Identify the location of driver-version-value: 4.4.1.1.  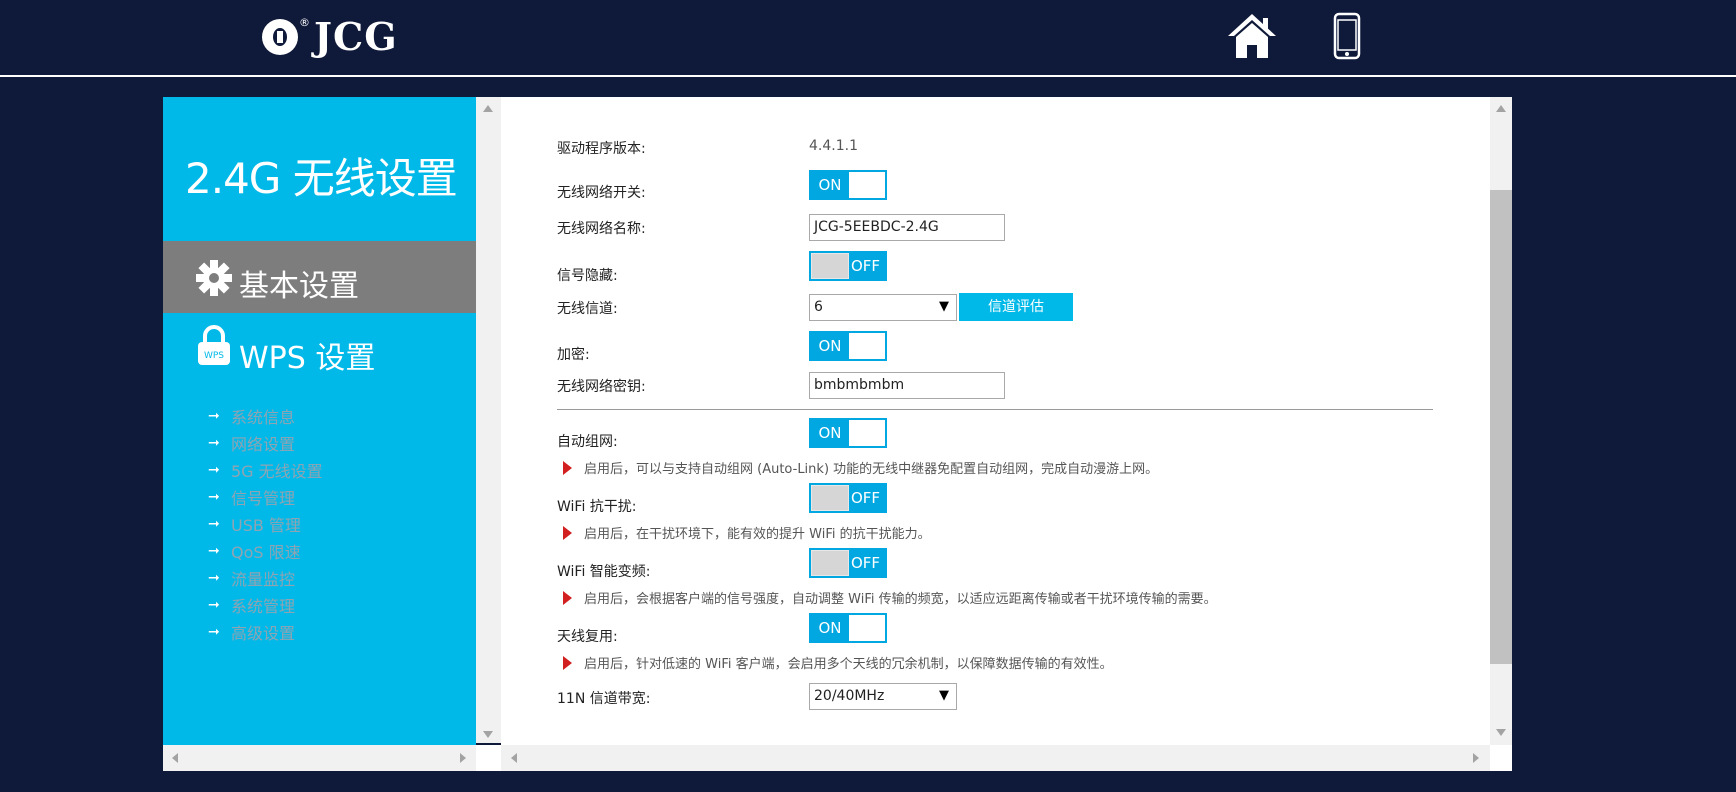
(833, 146).